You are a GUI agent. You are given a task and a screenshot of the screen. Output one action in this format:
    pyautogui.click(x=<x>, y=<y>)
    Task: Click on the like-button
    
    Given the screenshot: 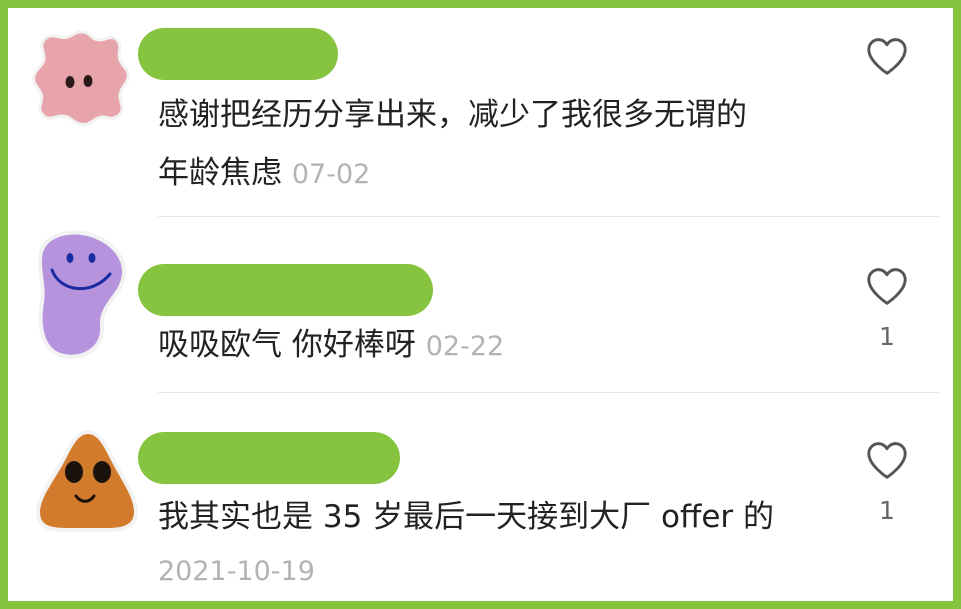 What is the action you would take?
    pyautogui.click(x=887, y=56)
    